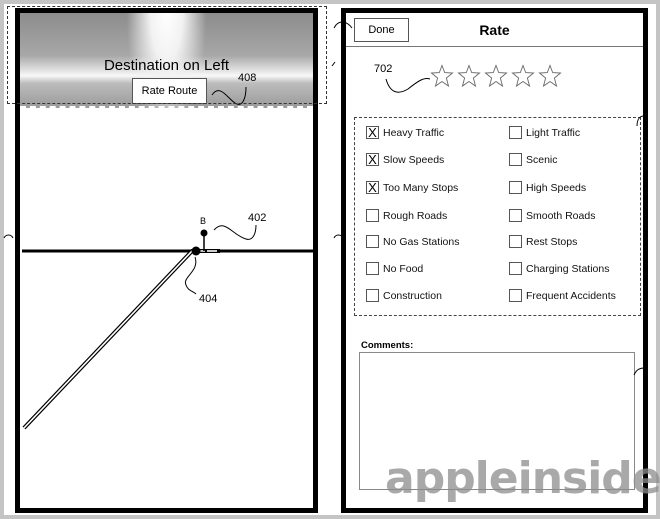 This screenshot has height=519, width=660. What do you see at coordinates (196, 251) in the screenshot?
I see `current-position-marker` at bounding box center [196, 251].